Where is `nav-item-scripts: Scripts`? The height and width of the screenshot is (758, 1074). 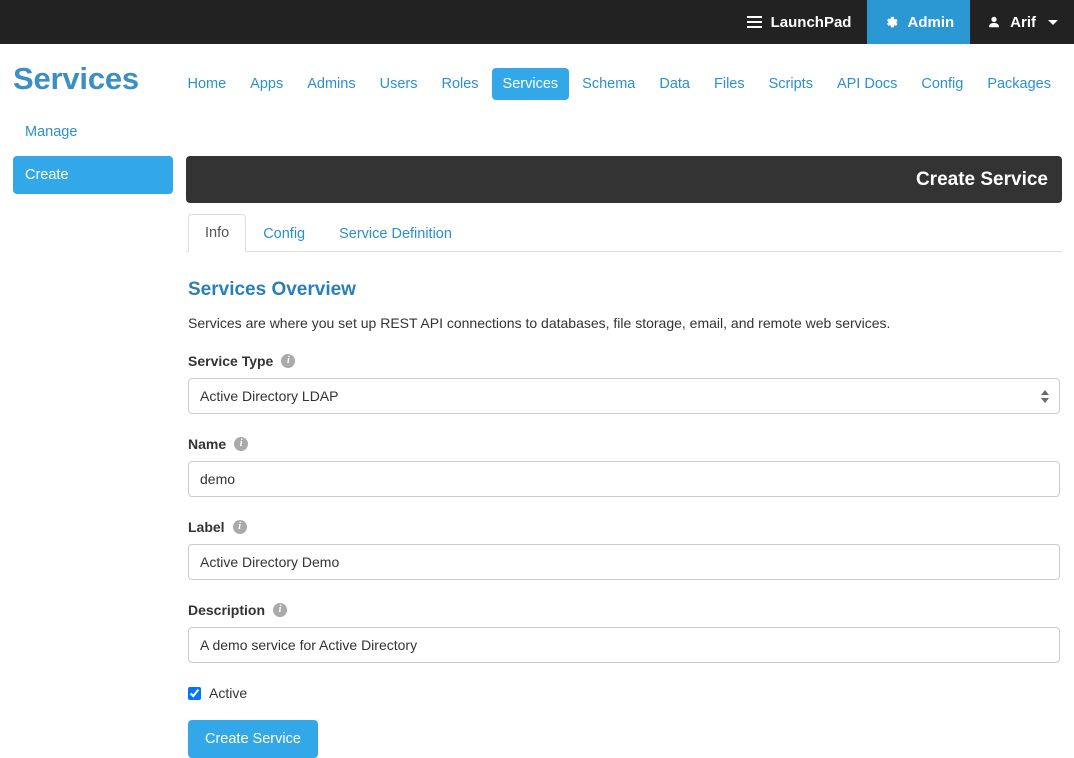 nav-item-scripts: Scripts is located at coordinates (791, 84).